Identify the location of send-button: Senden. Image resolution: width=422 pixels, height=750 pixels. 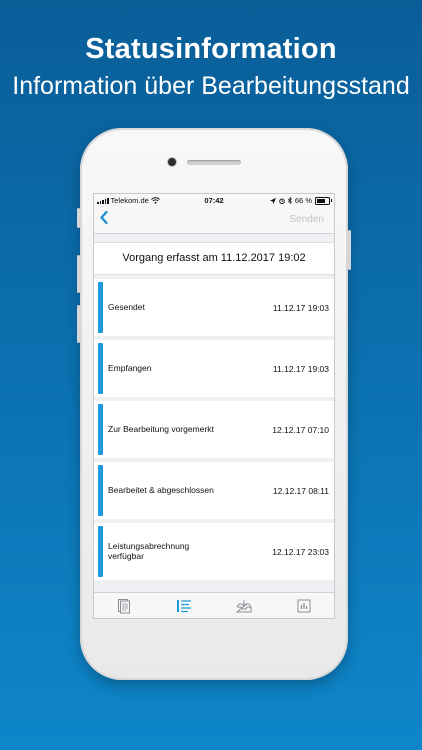
(307, 219).